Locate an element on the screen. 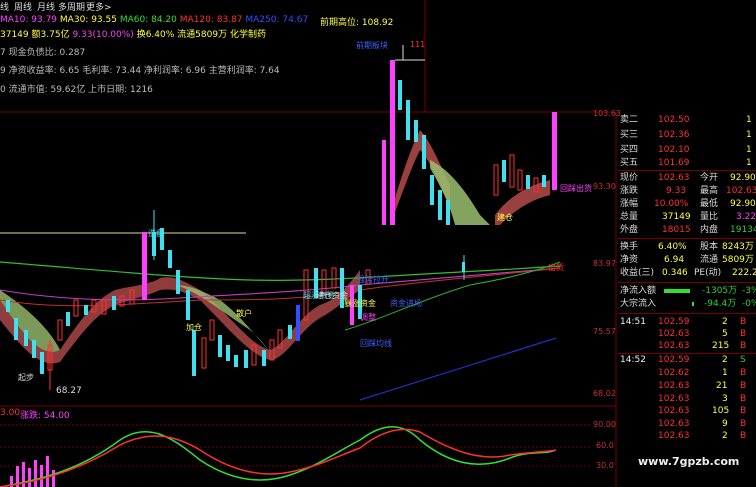 The image size is (756, 487). osc-axis-tick: 90.00 is located at coordinates (604, 424).